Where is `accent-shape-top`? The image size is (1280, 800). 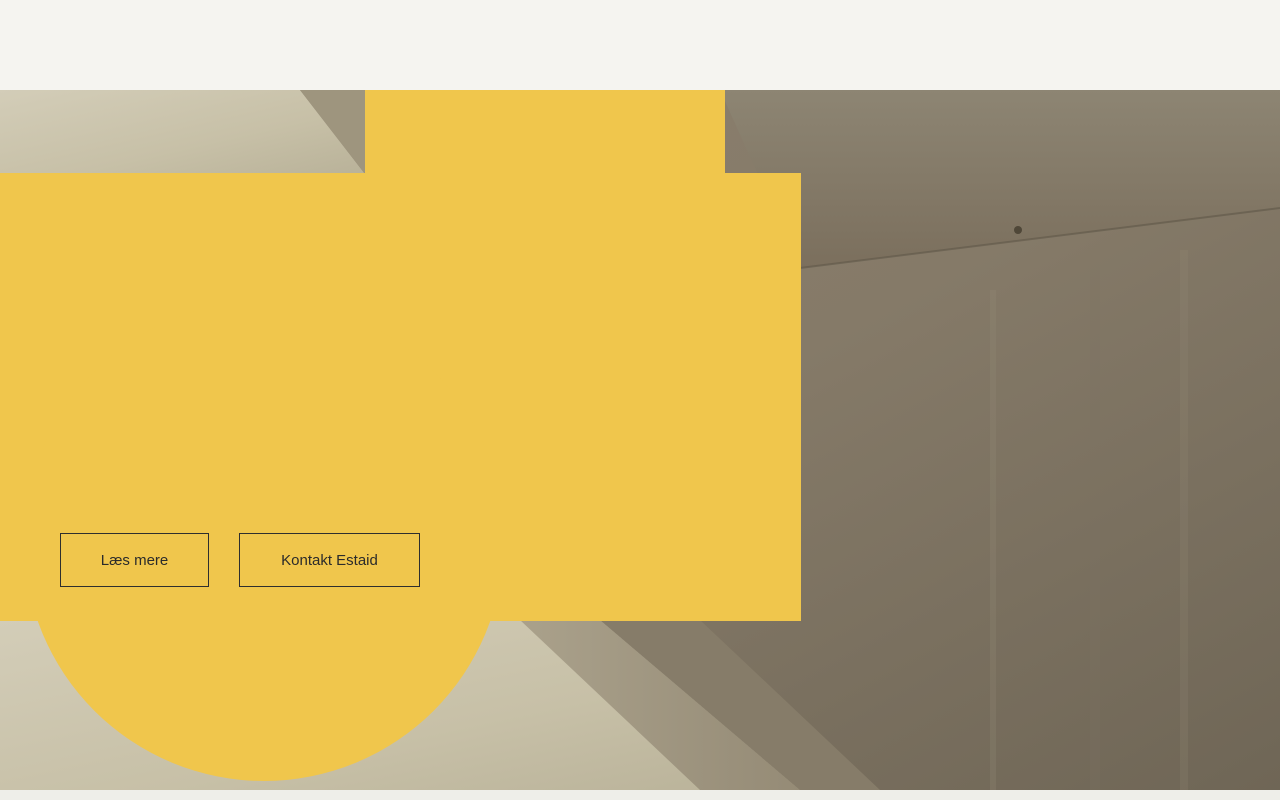
accent-shape-top is located at coordinates (545, 132).